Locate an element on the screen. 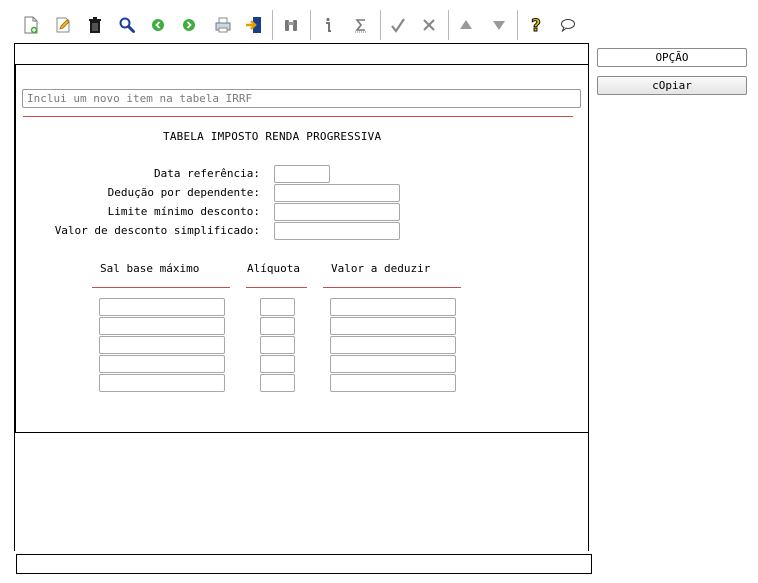 This screenshot has width=758, height=583. data-referencia-label: Data referência: is located at coordinates (207, 173).